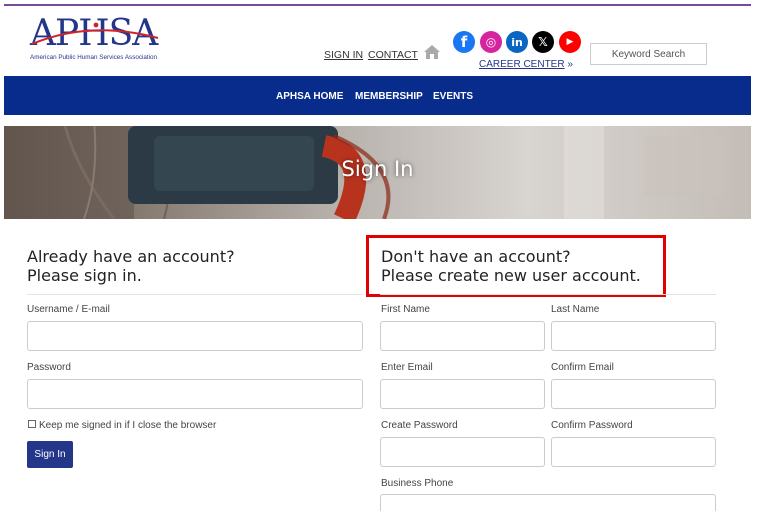 Image resolution: width=759 pixels, height=511 pixels. What do you see at coordinates (131, 256) in the screenshot?
I see `signin-heading-line1: Already have an account?` at bounding box center [131, 256].